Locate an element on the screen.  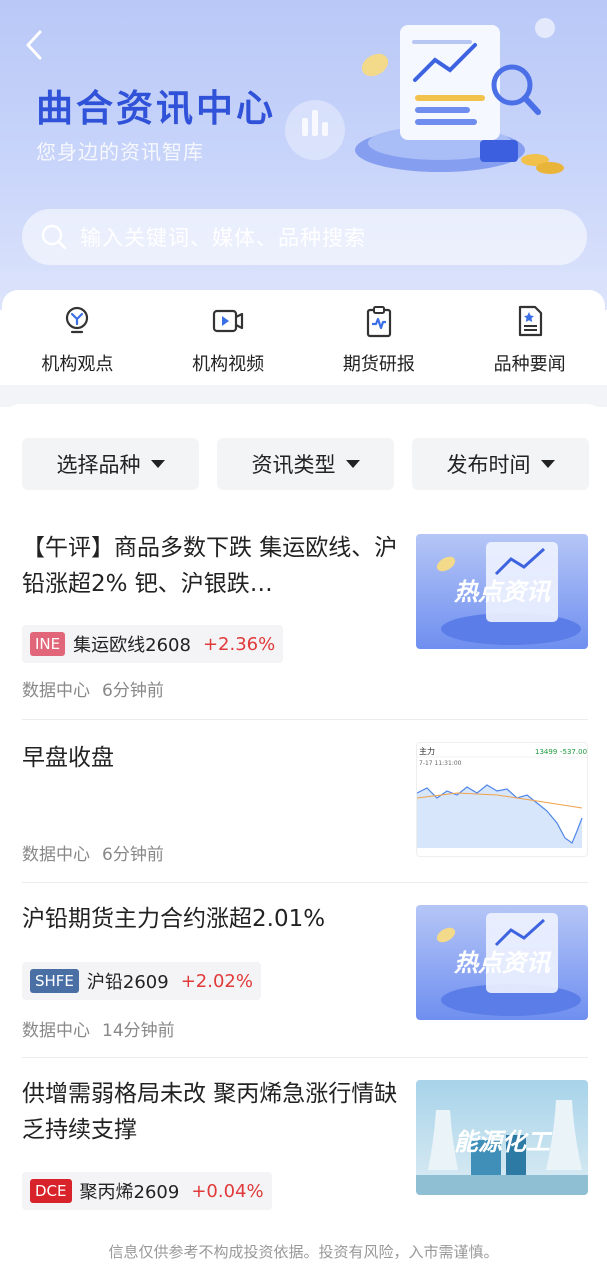
filter-type-dropdown: 资讯类型 is located at coordinates (305, 464).